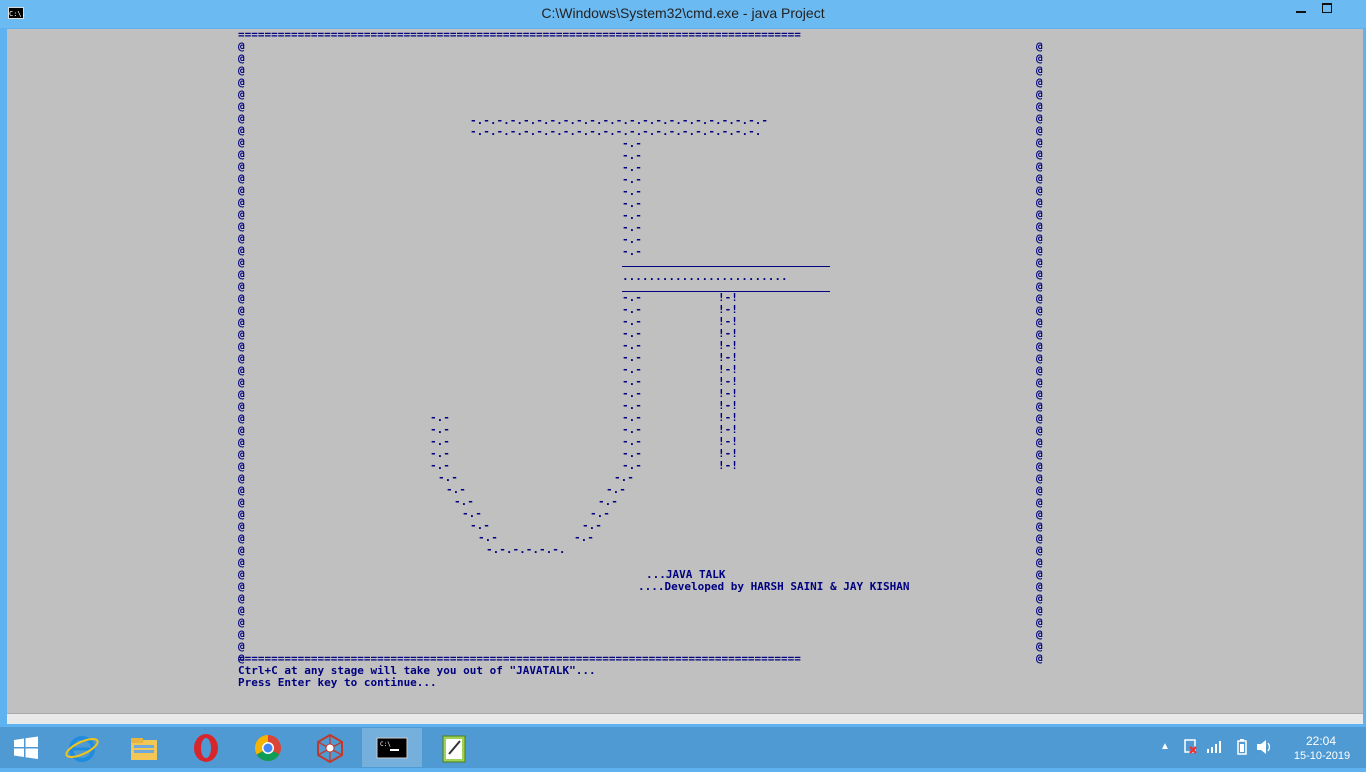 The width and height of the screenshot is (1366, 772). I want to click on file-explorer-icon, so click(144, 750).